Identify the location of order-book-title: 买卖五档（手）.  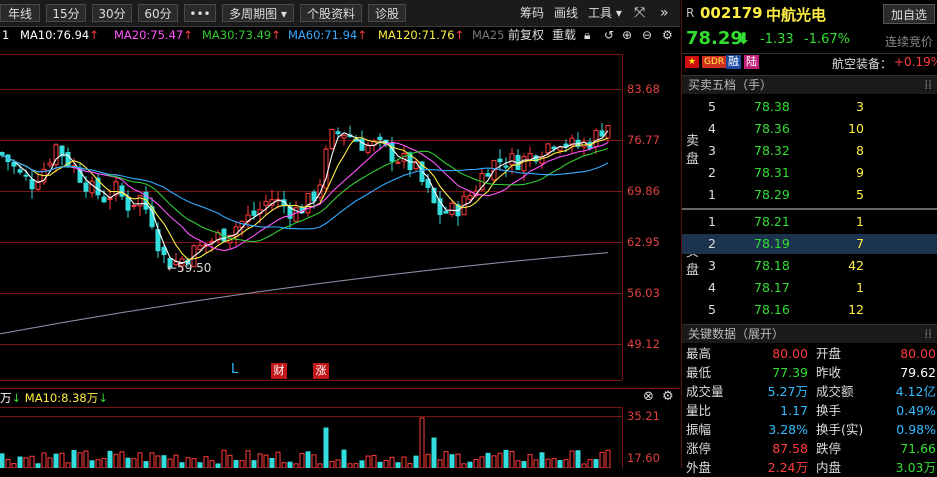
(730, 85).